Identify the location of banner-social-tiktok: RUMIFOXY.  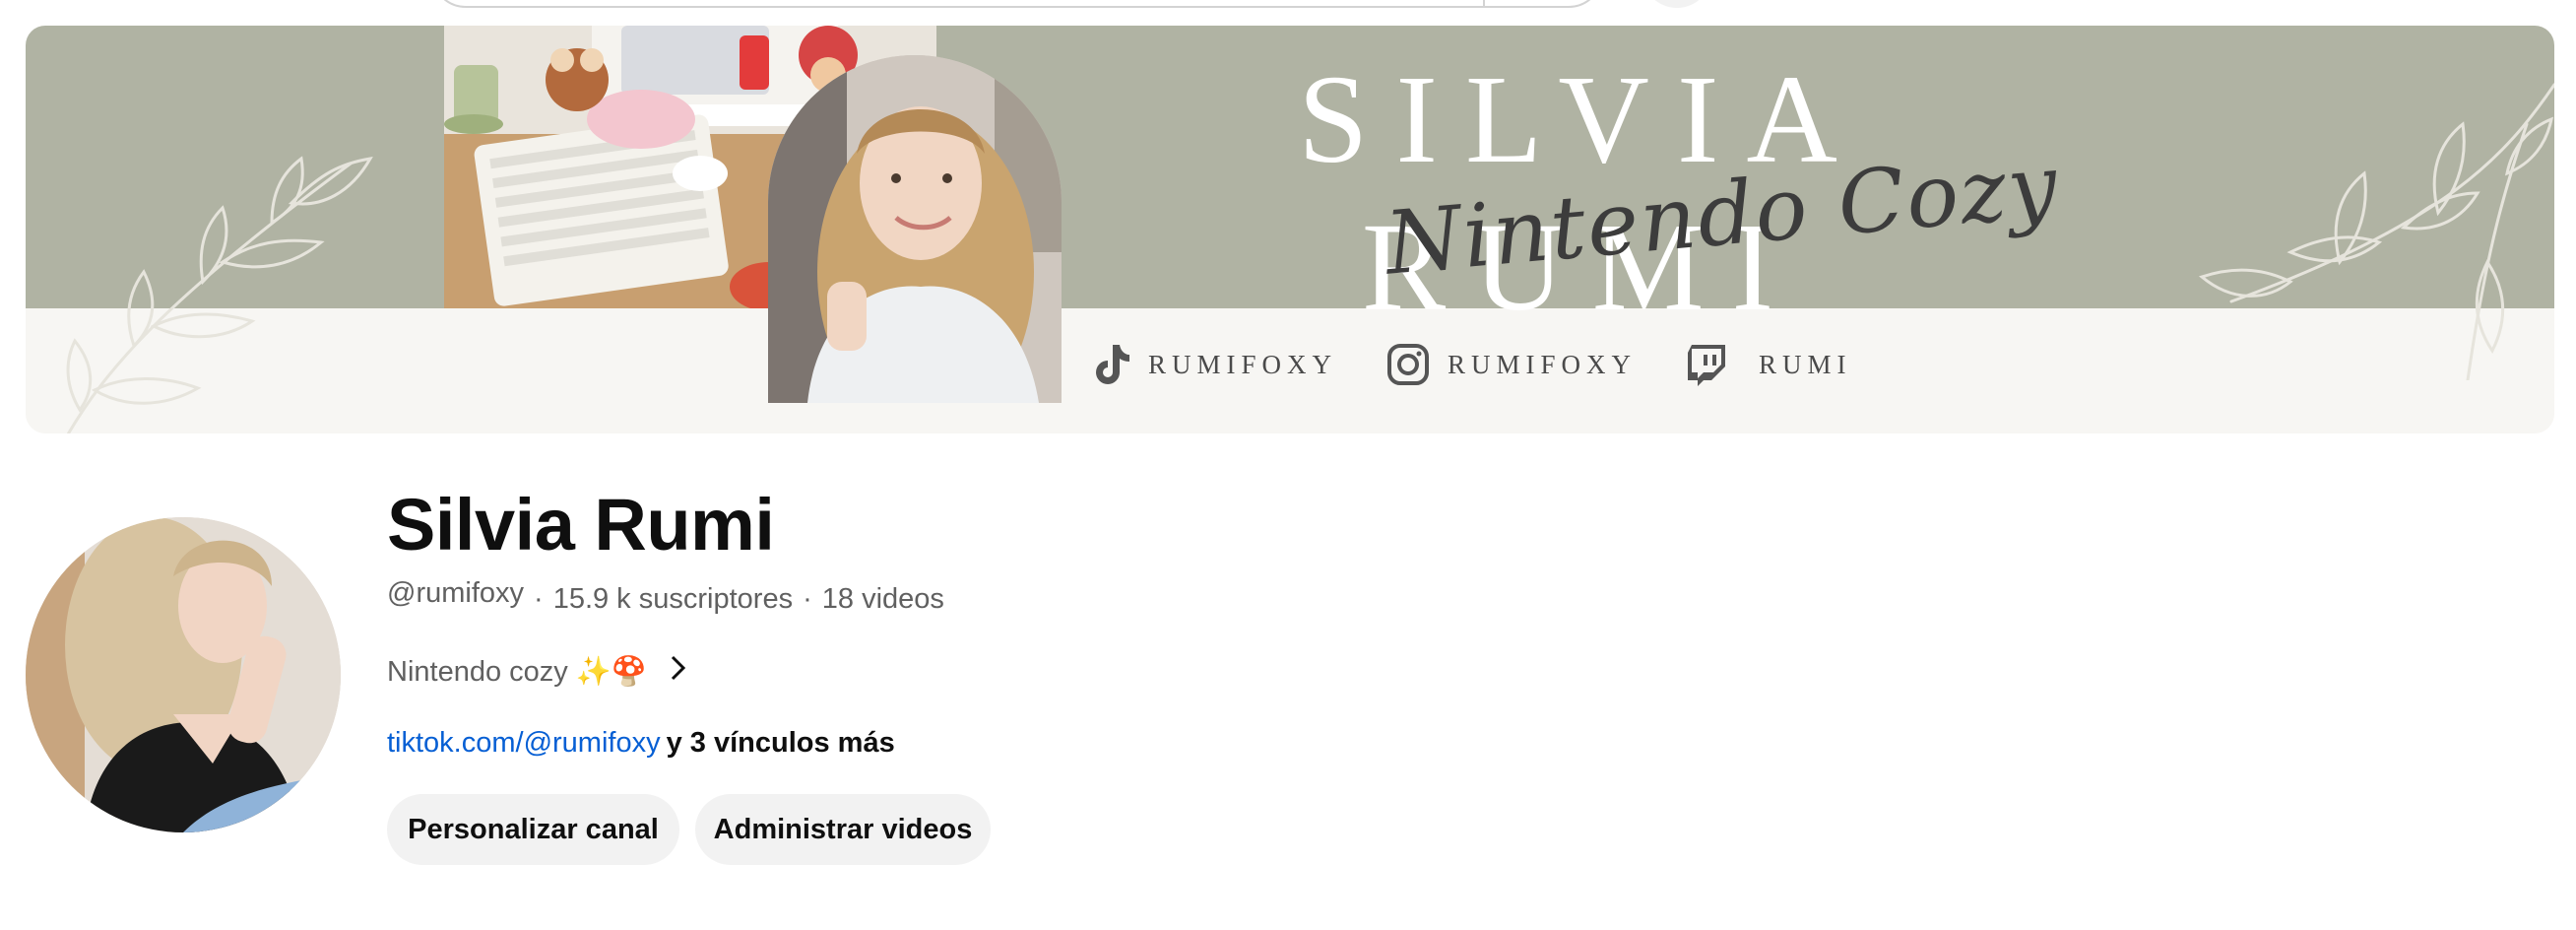
(1214, 364).